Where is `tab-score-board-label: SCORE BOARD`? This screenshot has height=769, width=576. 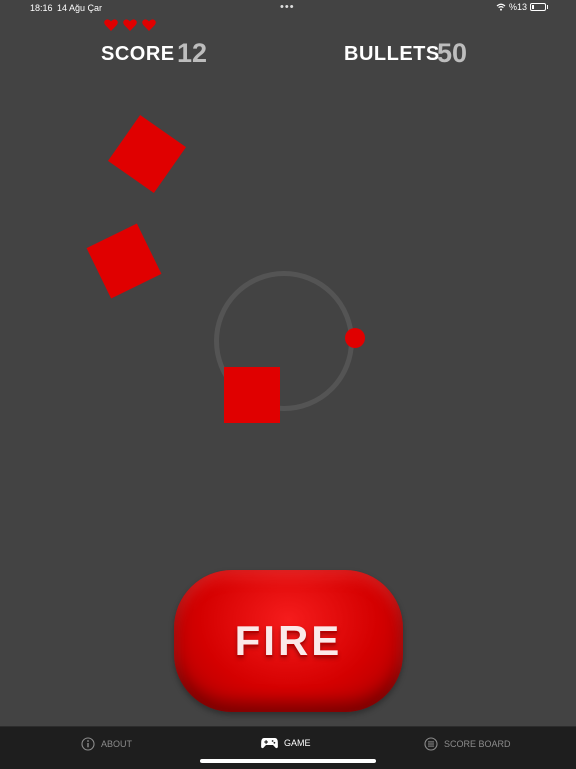
tab-score-board-label: SCORE BOARD is located at coordinates (477, 744).